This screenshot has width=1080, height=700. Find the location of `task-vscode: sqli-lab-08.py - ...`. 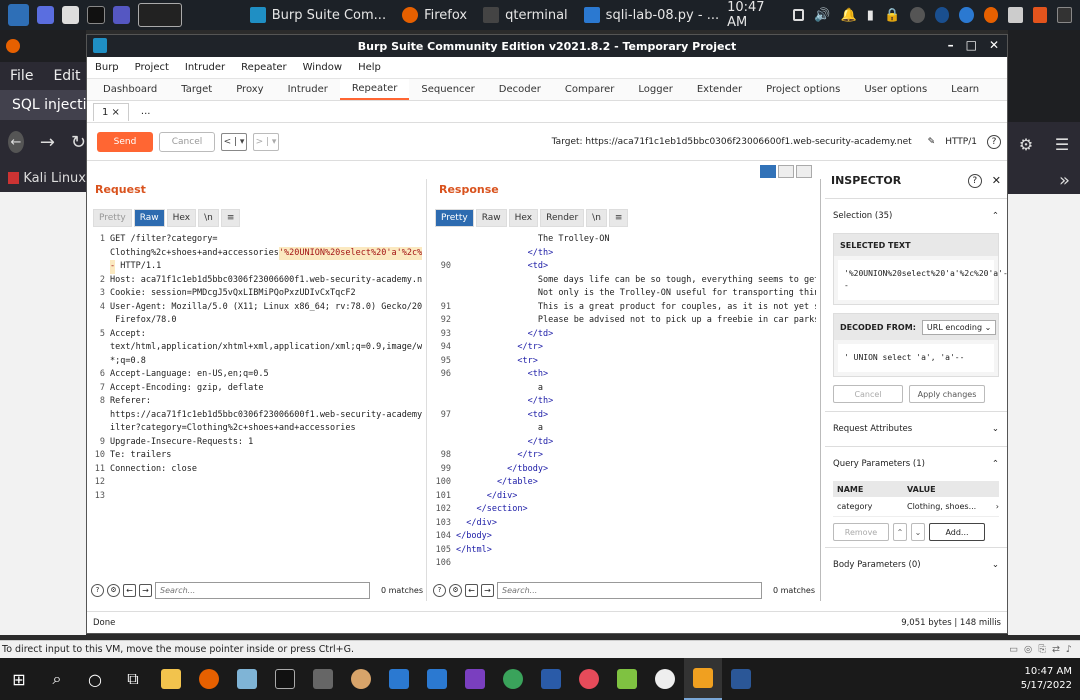

task-vscode: sqli-lab-08.py - ... is located at coordinates (651, 15).